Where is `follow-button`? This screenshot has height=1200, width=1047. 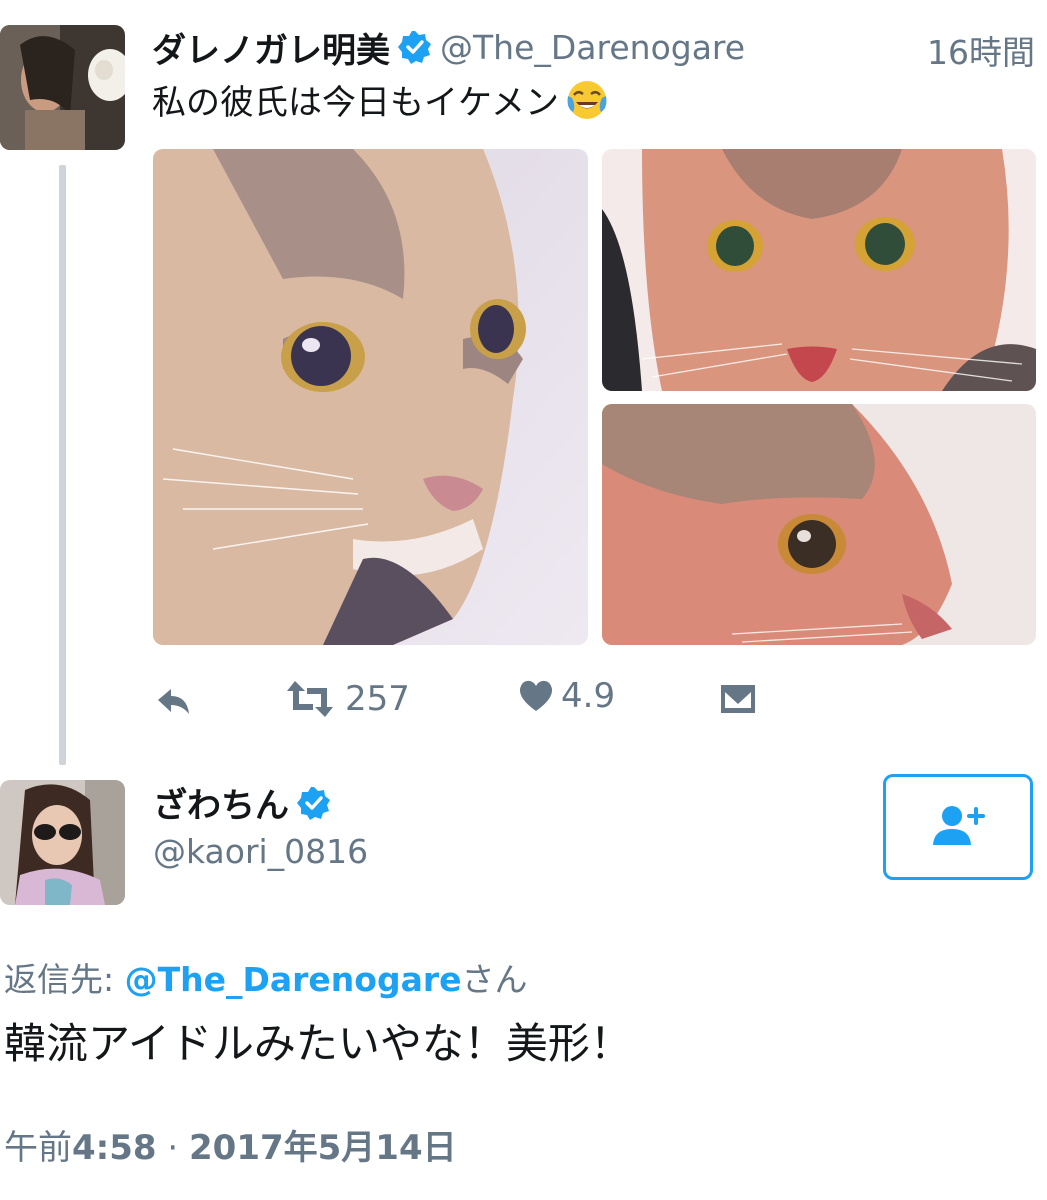 follow-button is located at coordinates (958, 827).